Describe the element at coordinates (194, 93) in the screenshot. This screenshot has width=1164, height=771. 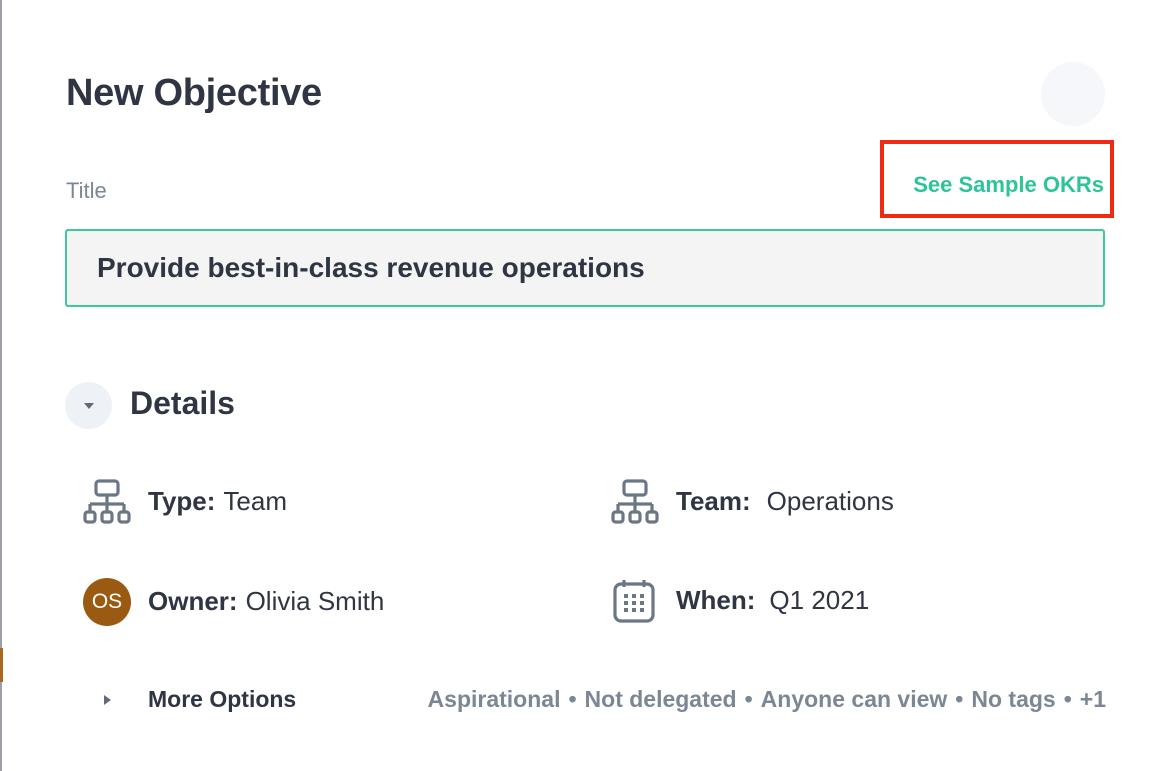
I see `page-title: New Objective` at that location.